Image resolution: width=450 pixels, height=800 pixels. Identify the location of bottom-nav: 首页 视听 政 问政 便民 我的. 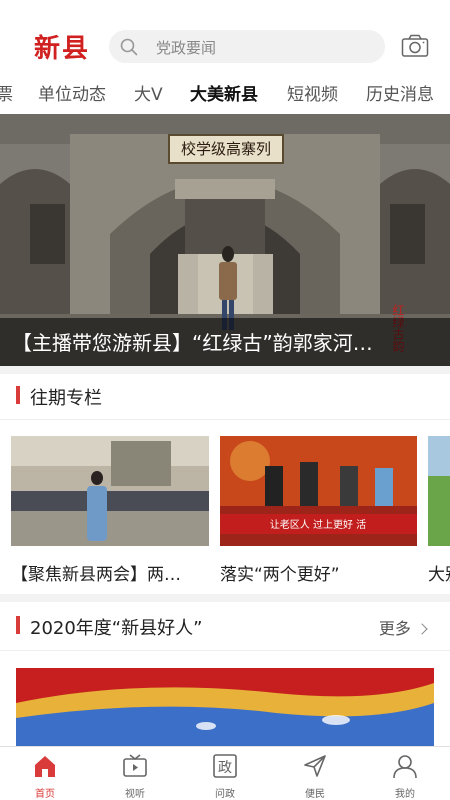
(225, 773).